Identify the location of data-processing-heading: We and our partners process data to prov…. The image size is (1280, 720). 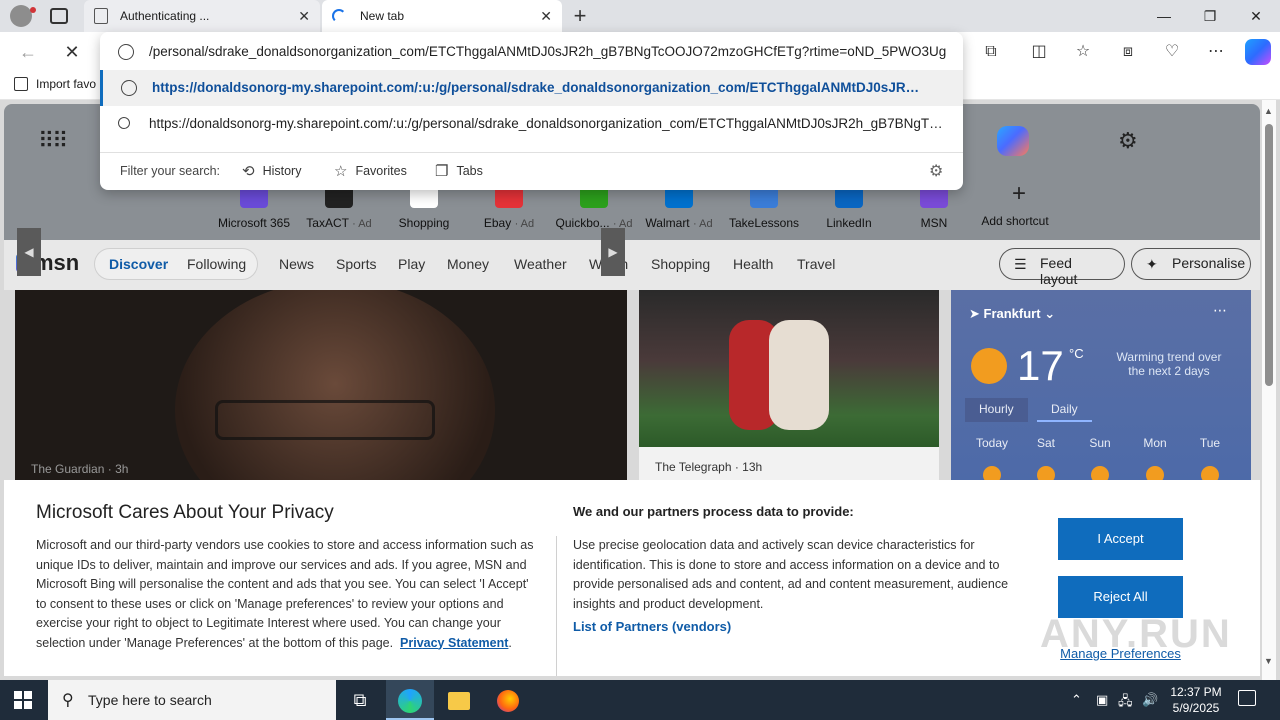
(713, 511).